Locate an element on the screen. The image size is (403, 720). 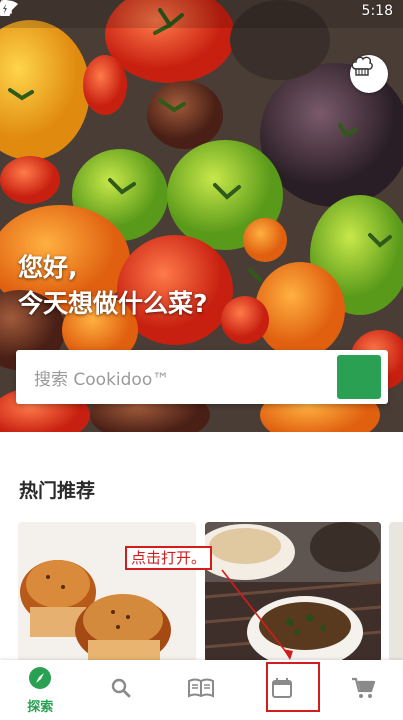
status-bar: 5:18 is located at coordinates (201, 11).